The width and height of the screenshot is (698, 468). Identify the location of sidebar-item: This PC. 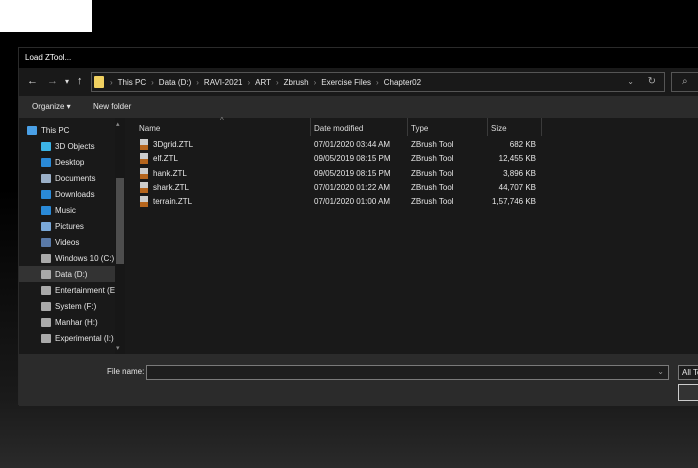
(72, 130).